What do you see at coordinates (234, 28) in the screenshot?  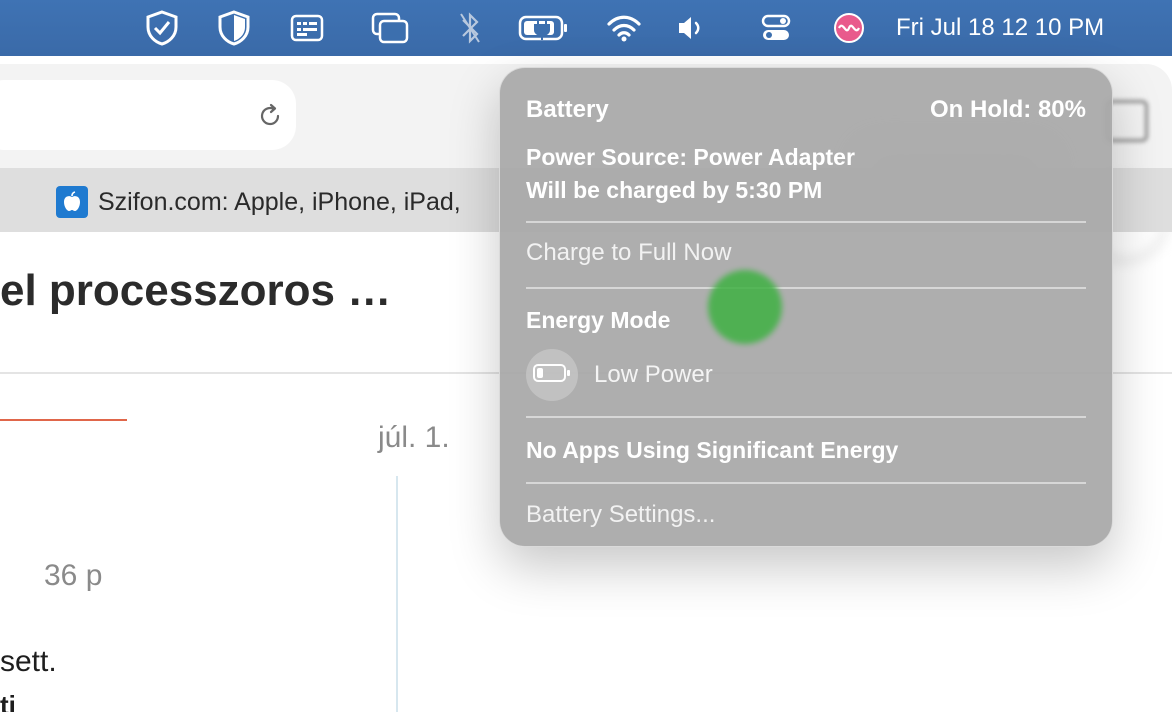 I see `shield-icon` at bounding box center [234, 28].